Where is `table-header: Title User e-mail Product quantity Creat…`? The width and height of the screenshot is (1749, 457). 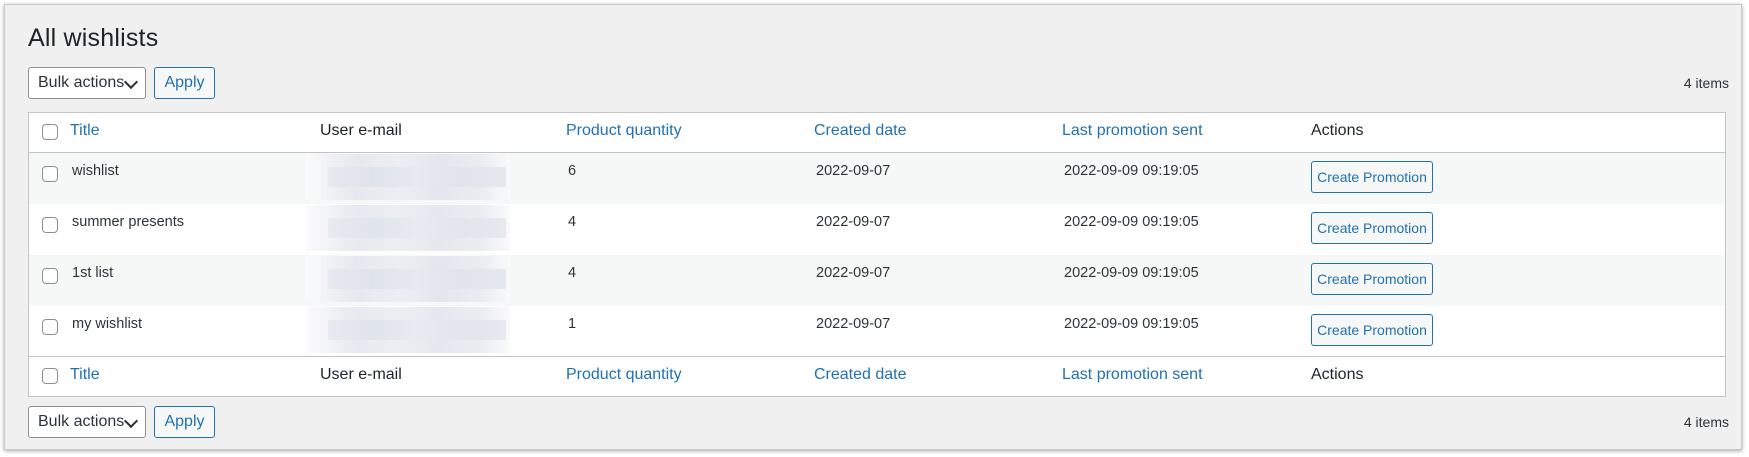 table-header: Title User e-mail Product quantity Creat… is located at coordinates (877, 133).